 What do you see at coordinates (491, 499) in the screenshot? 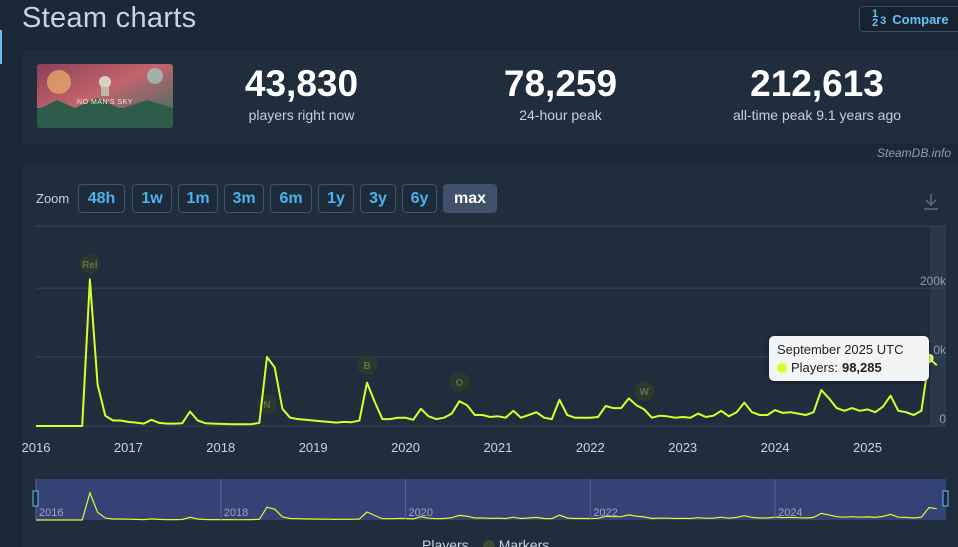
I see `navigator-range` at bounding box center [491, 499].